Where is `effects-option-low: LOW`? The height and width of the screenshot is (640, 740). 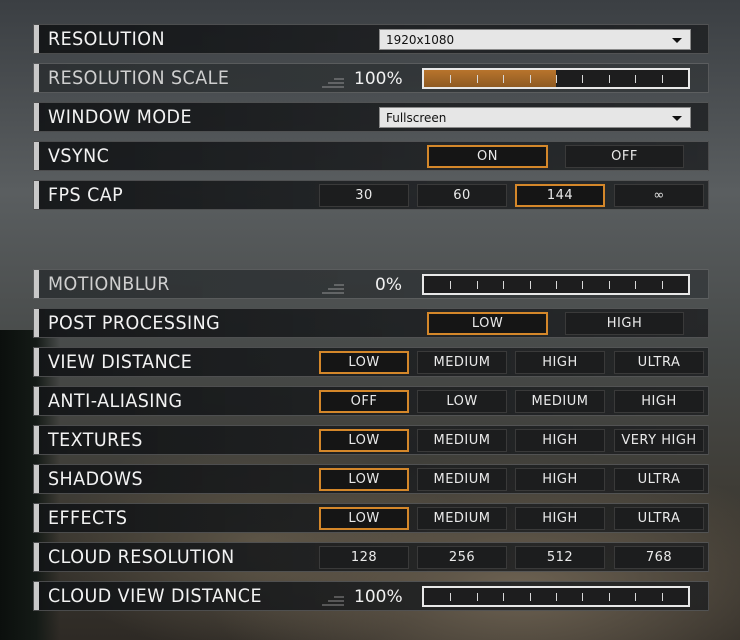
effects-option-low: LOW is located at coordinates (364, 518).